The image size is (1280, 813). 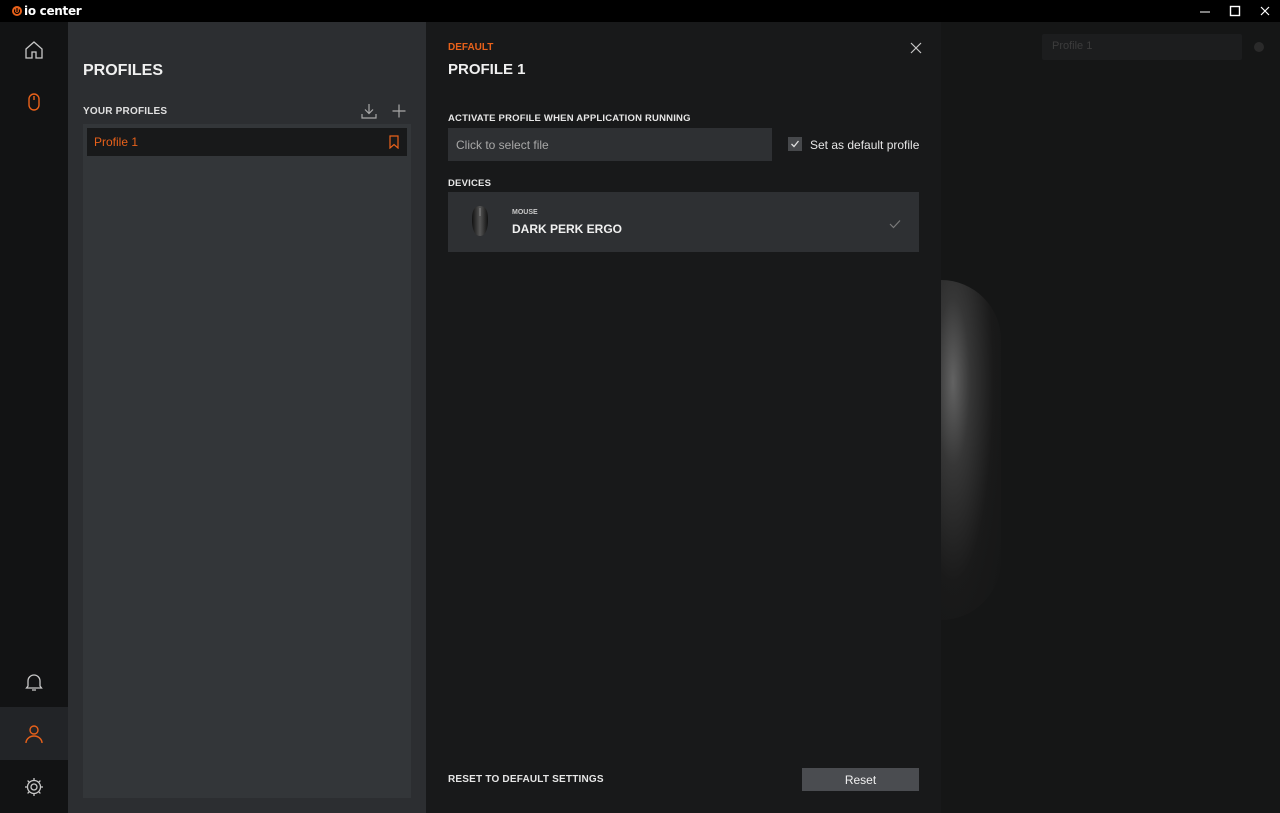 I want to click on minimize-button, so click(x=1205, y=11).